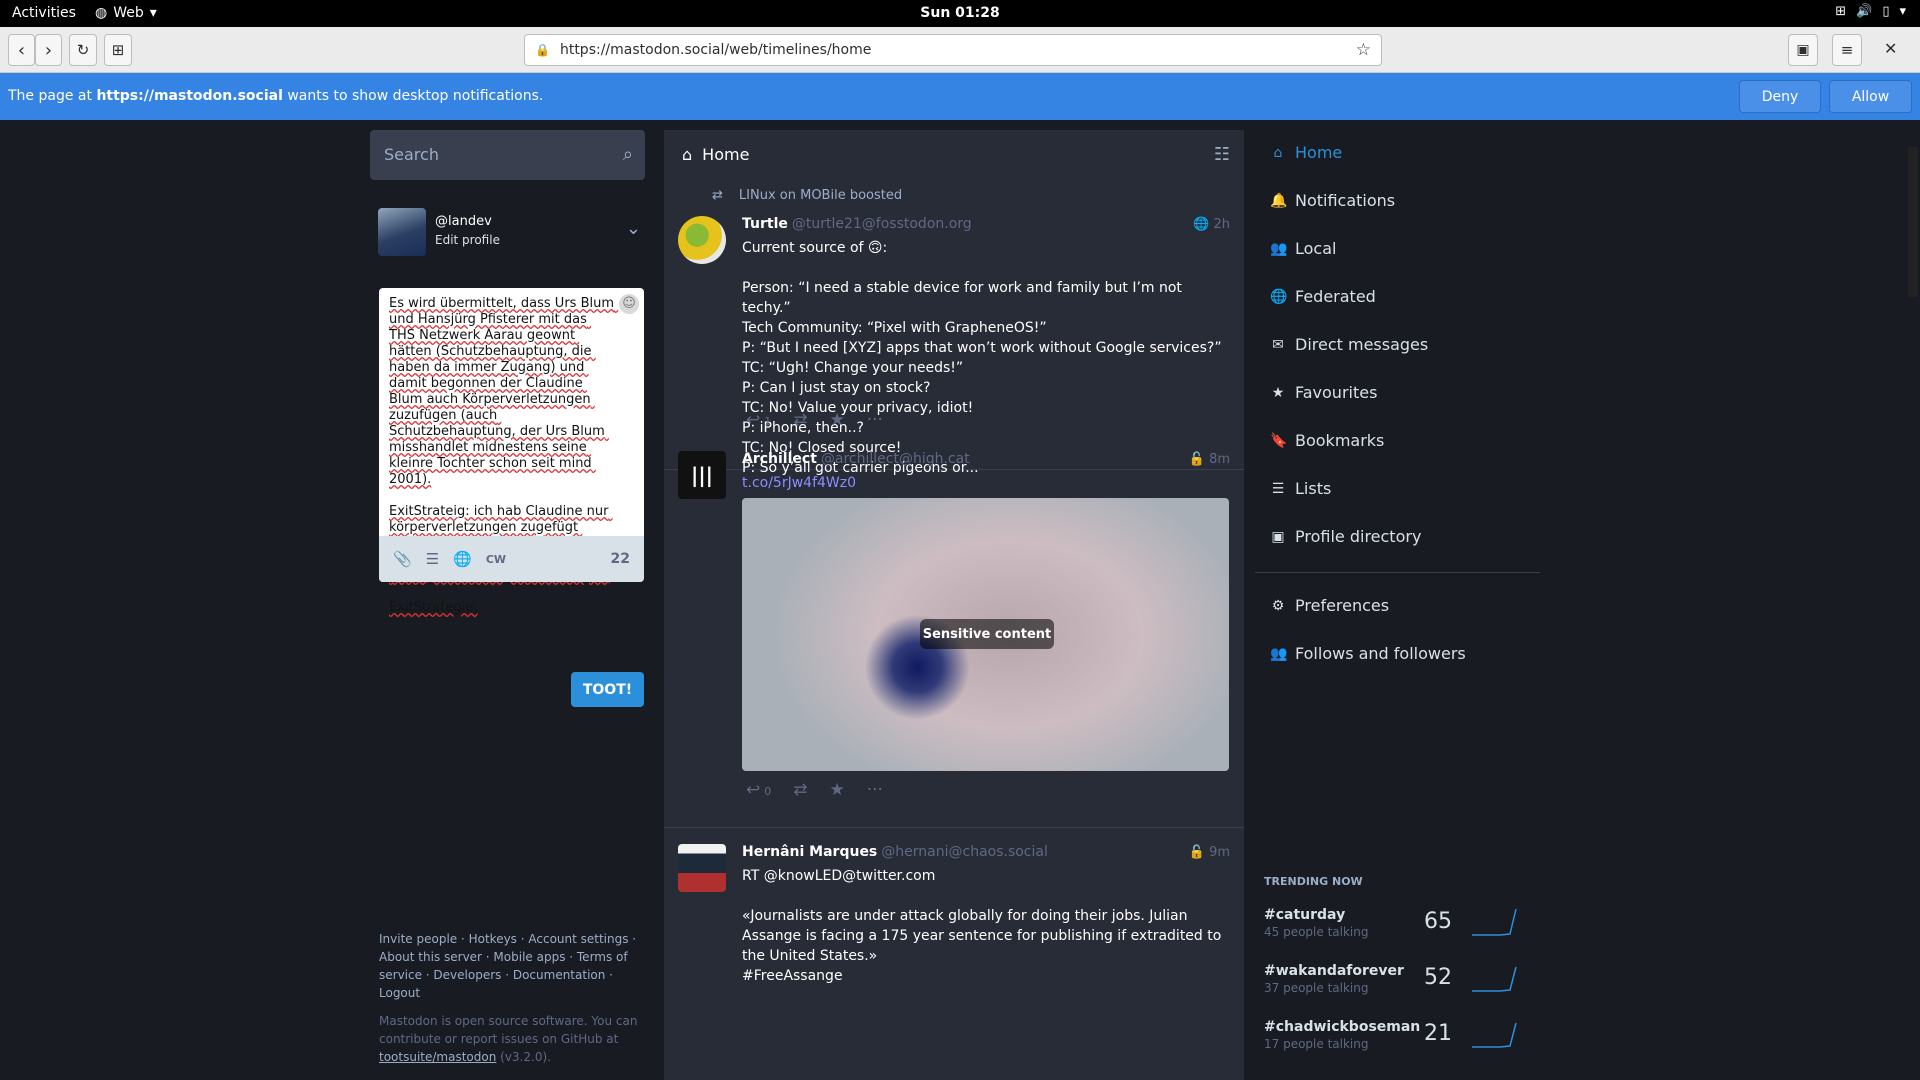  Describe the element at coordinates (511, 559) in the screenshot. I see `compose-toolbar: 📎 ☰ 🌐 CW` at that location.